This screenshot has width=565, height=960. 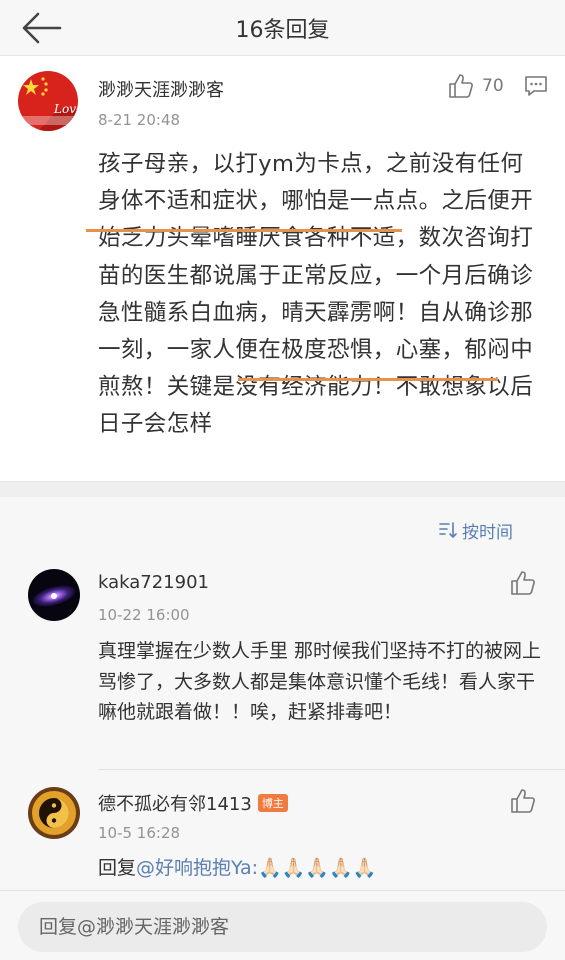 I want to click on svg-text: Love, so click(x=65, y=109).